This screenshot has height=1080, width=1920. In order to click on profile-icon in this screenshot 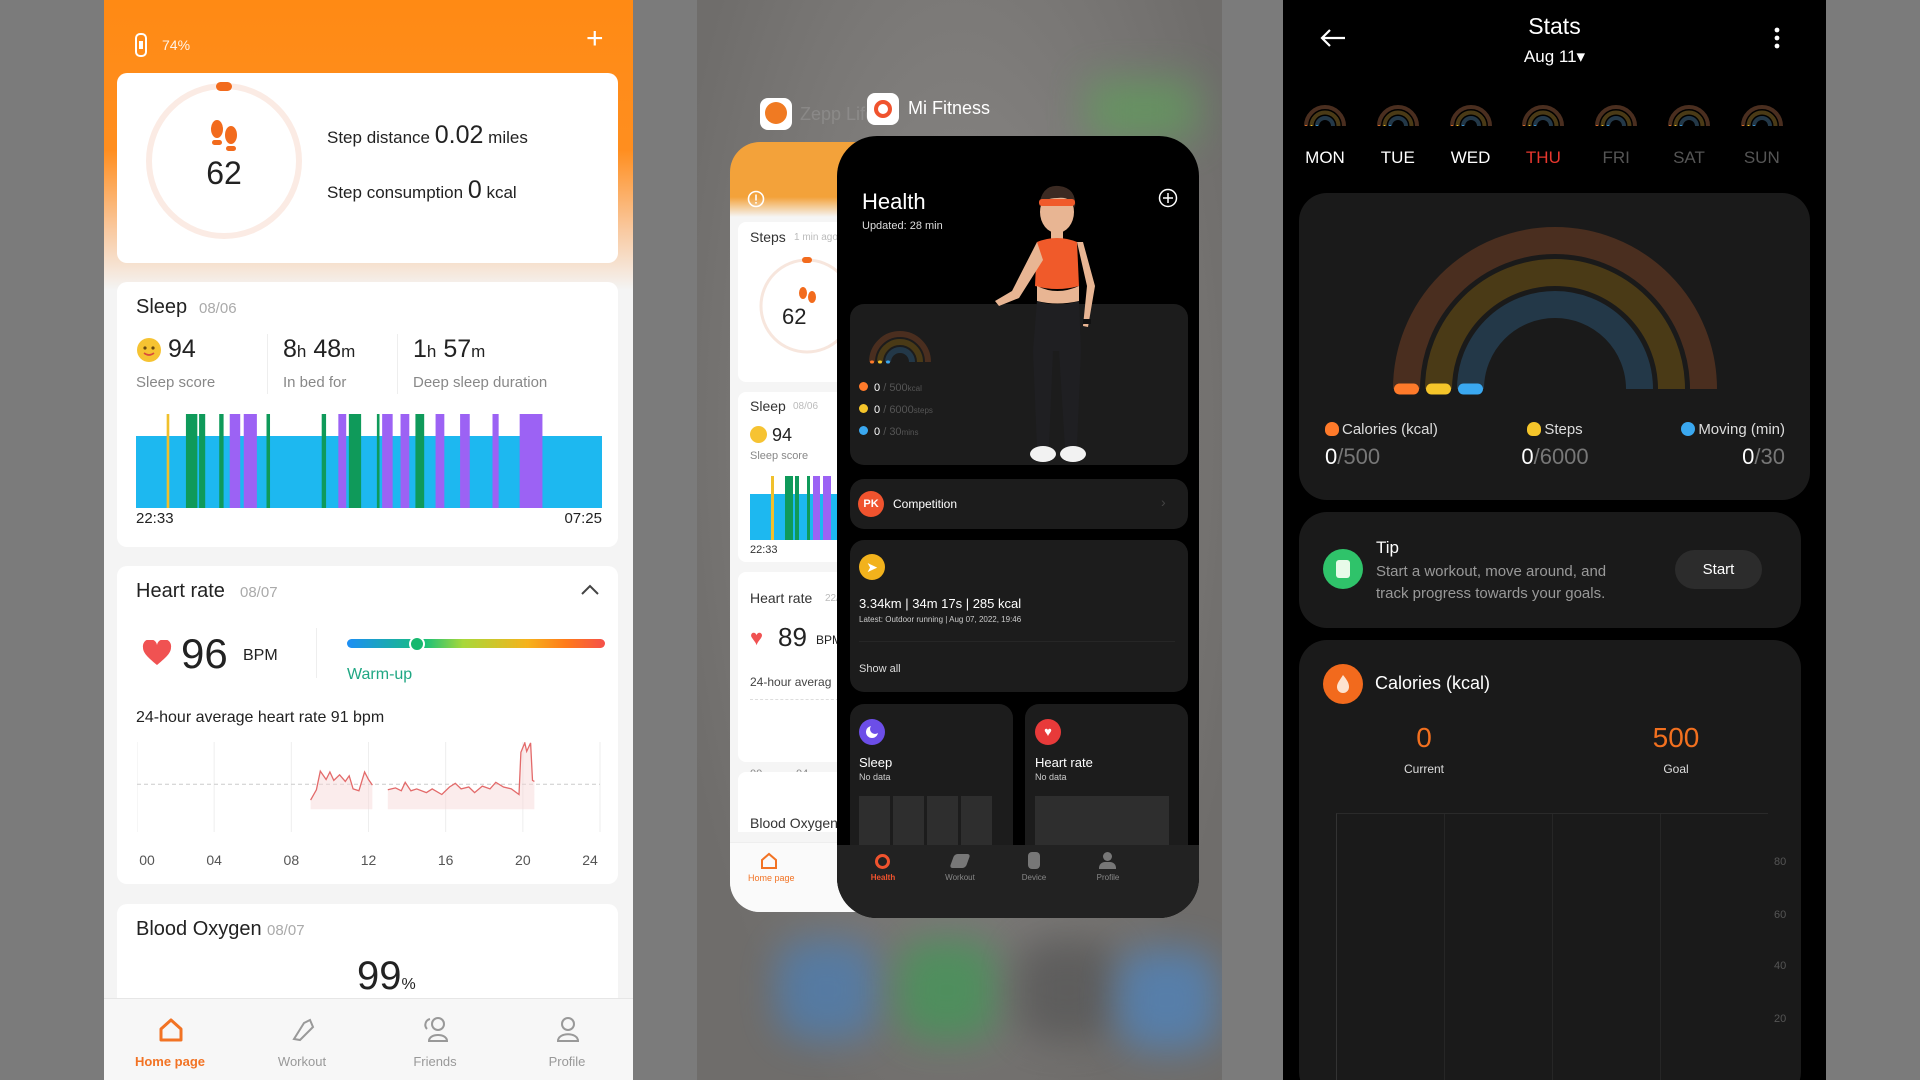, I will do `click(568, 1029)`.